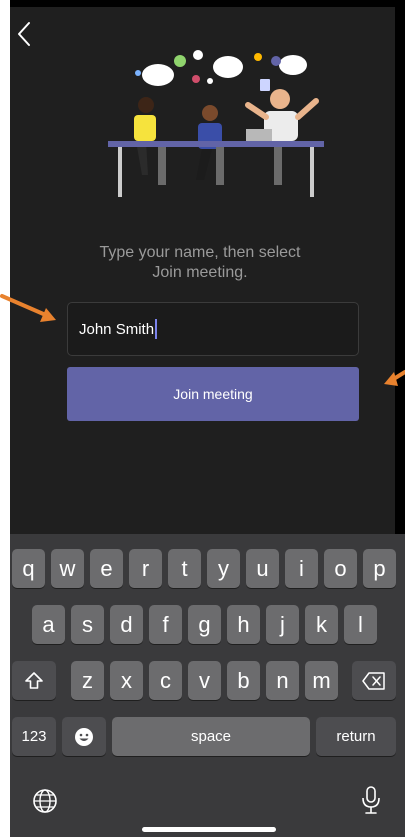 The width and height of the screenshot is (405, 837). Describe the element at coordinates (282, 624) in the screenshot. I see `key-j: j` at that location.